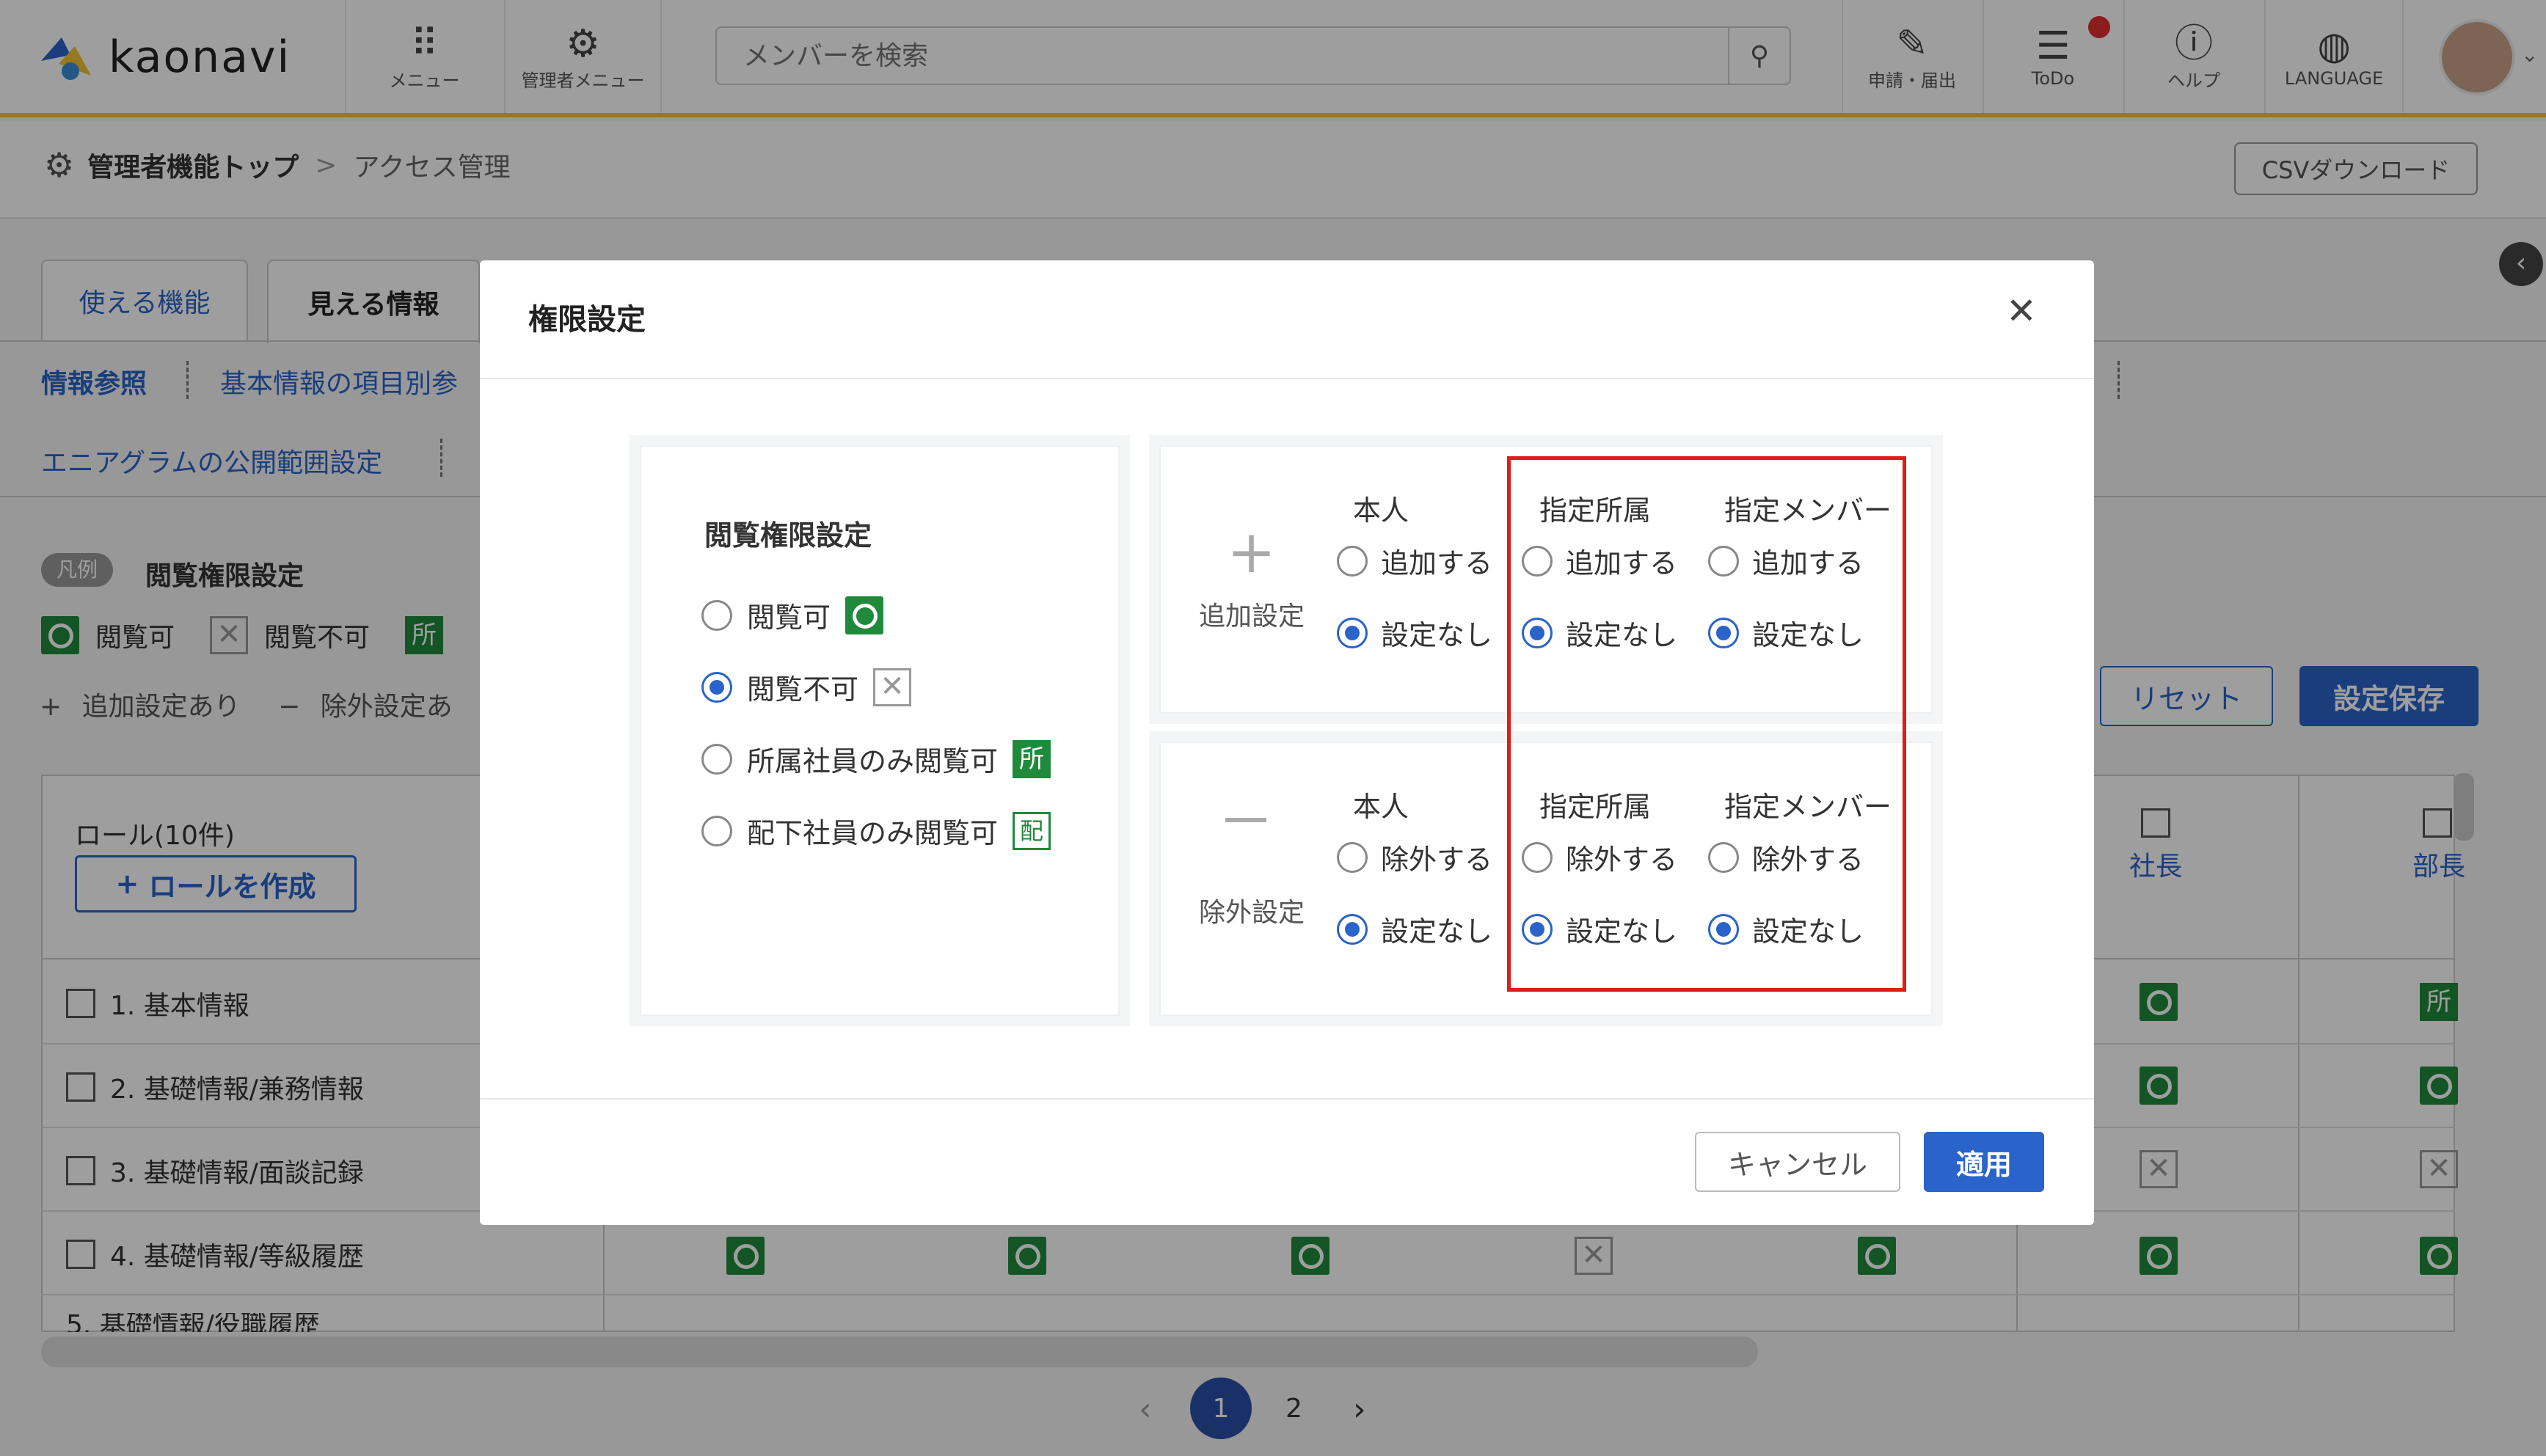  Describe the element at coordinates (1287, 1099) in the screenshot. I see `modal-footer-divider` at that location.